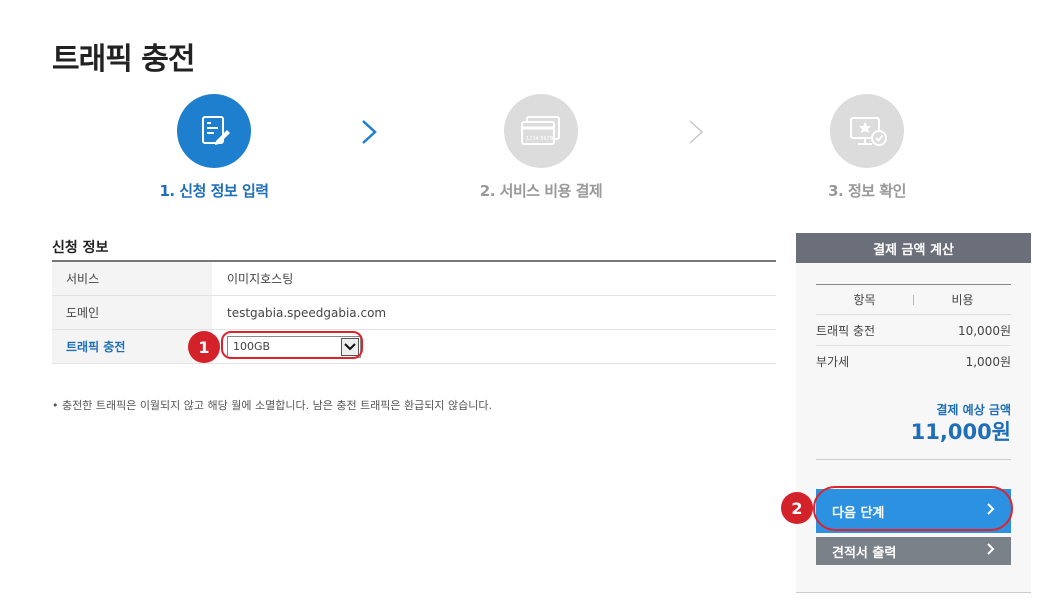 The image size is (1057, 606). Describe the element at coordinates (307, 312) in the screenshot. I see `domain-value: testgabia.speedgabia.com` at that location.